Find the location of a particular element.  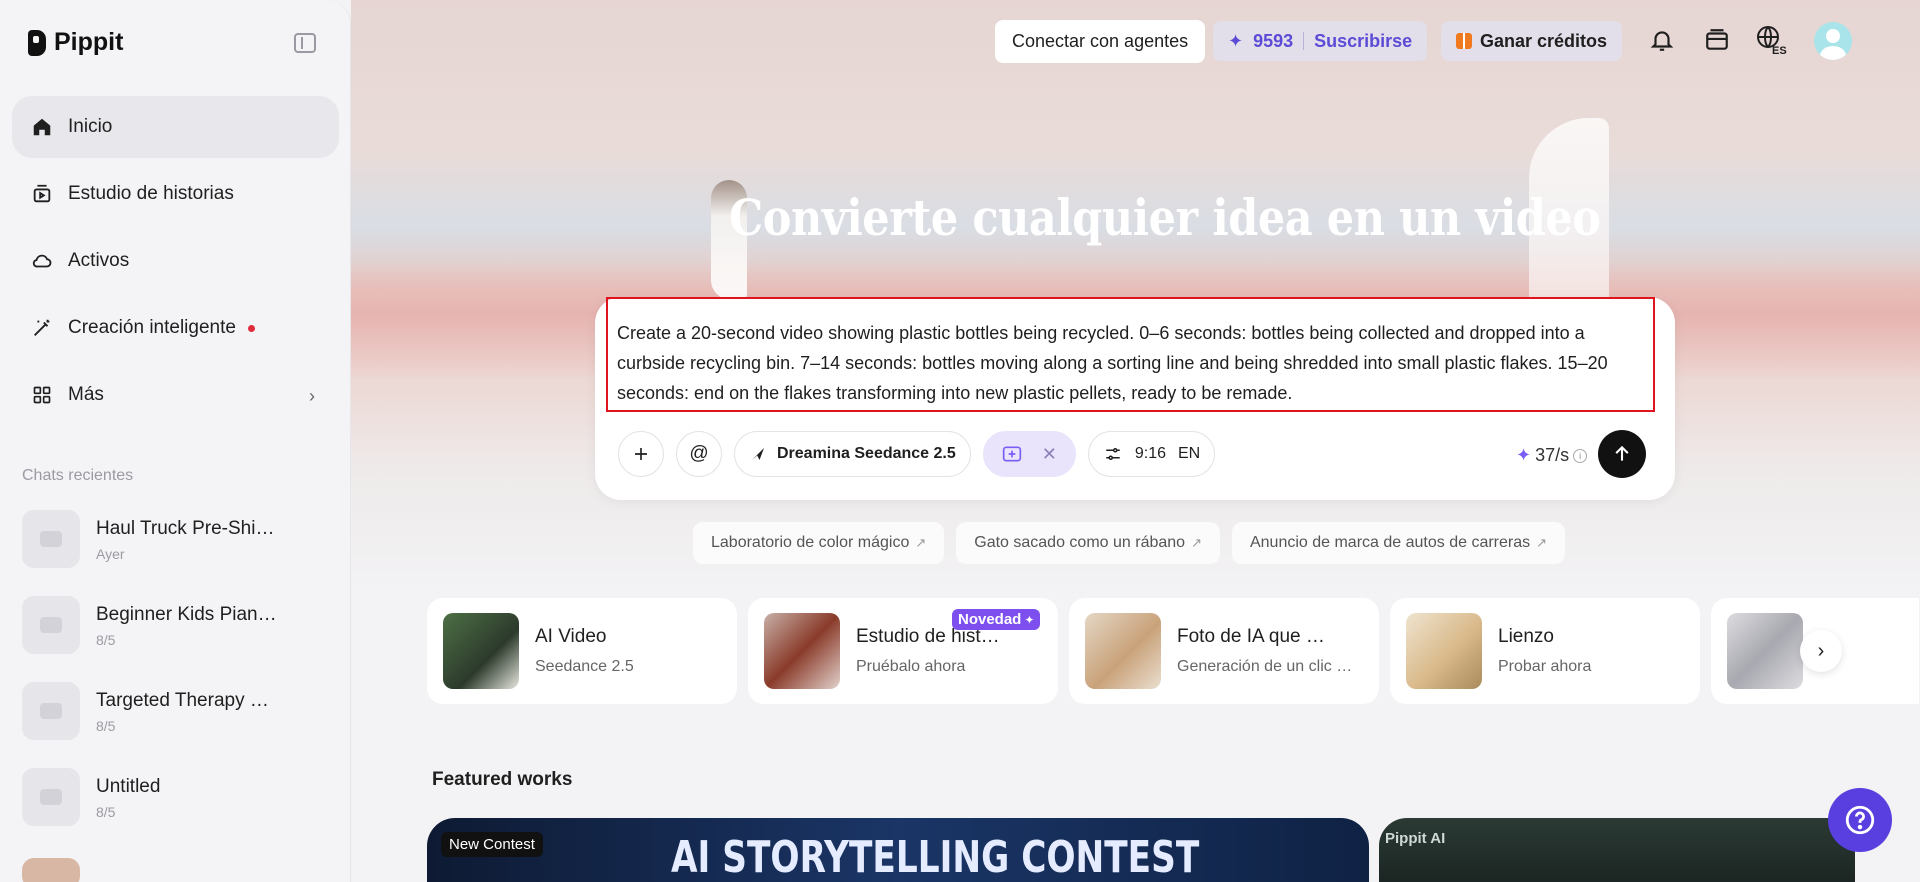

help-button is located at coordinates (1860, 820).